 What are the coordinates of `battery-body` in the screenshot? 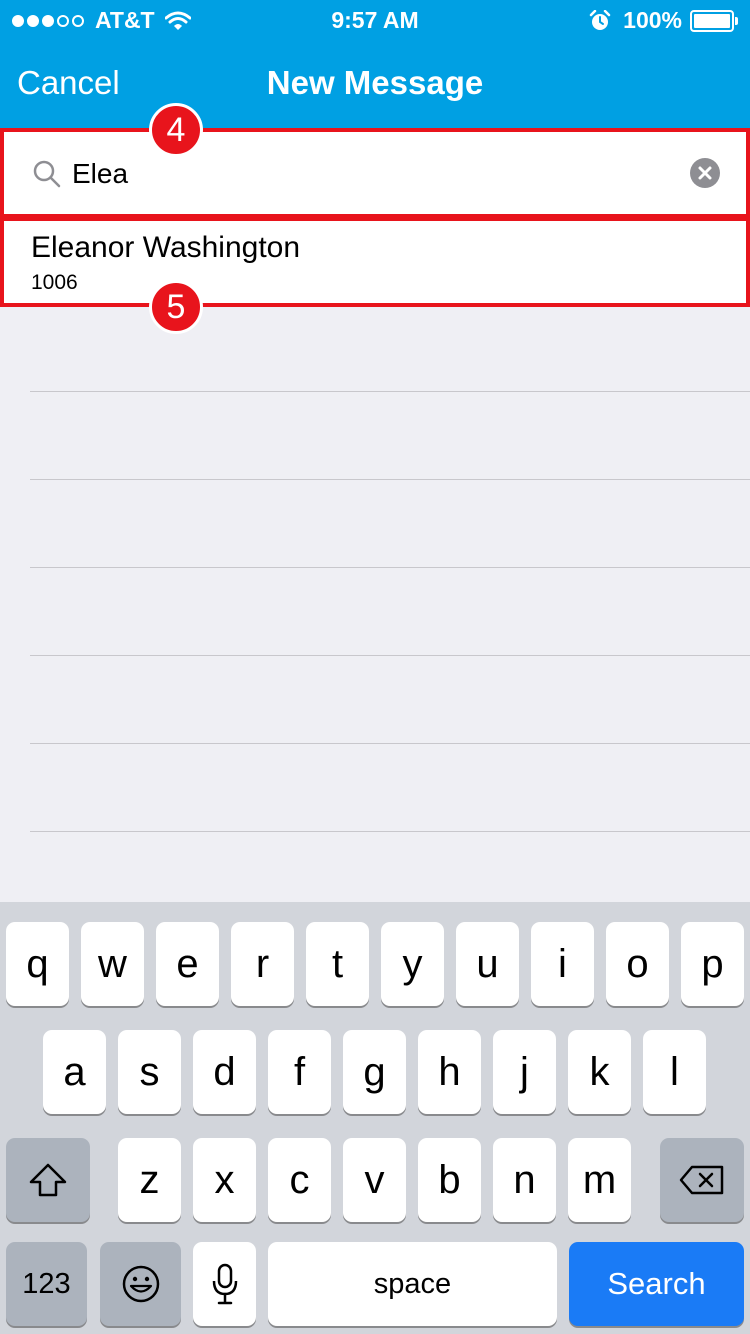 It's located at (712, 20).